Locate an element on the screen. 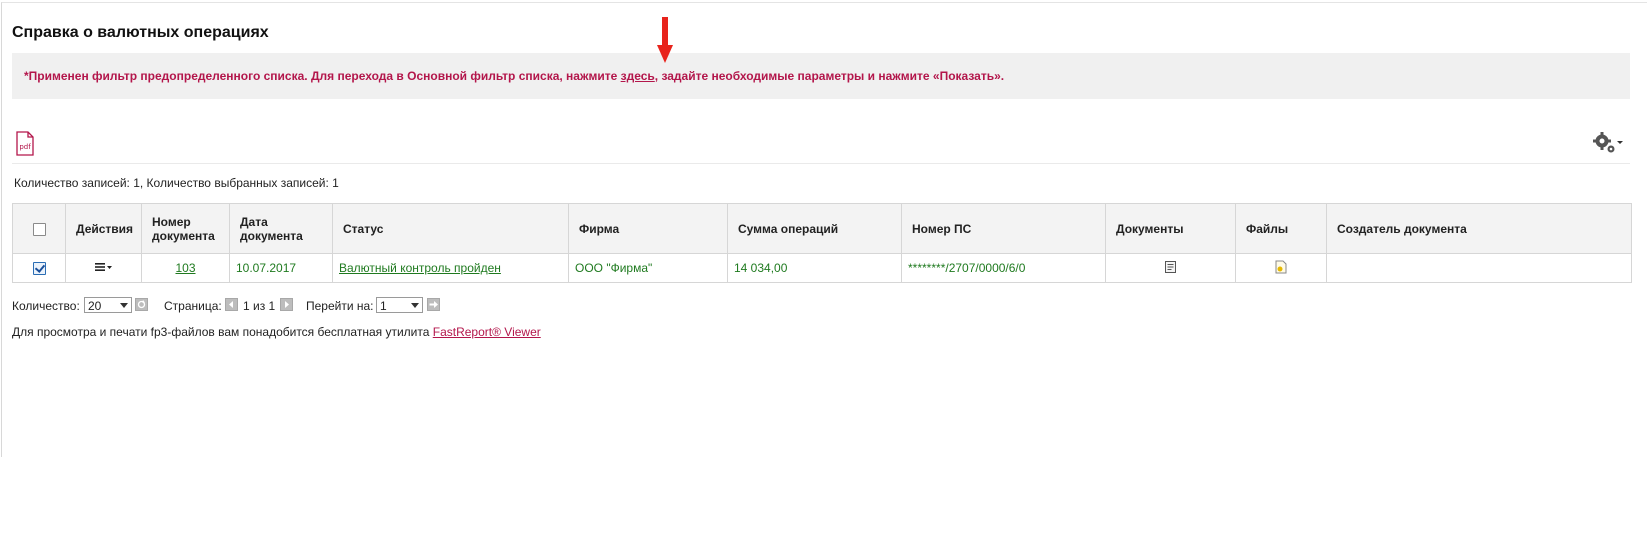  row-checkbox is located at coordinates (39, 269).